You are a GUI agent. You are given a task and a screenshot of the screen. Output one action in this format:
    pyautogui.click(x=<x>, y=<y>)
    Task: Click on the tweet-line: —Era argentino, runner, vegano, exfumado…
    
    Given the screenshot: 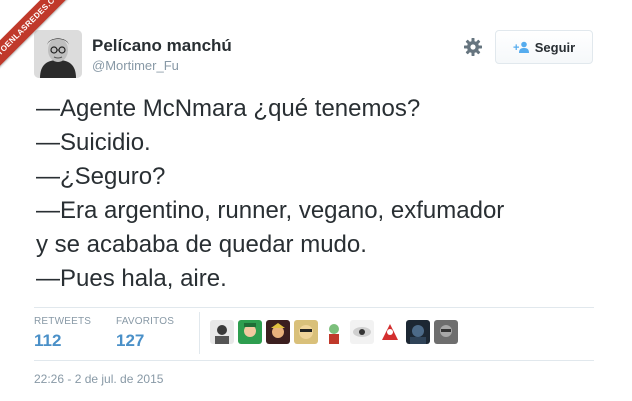 What is the action you would take?
    pyautogui.click(x=270, y=210)
    